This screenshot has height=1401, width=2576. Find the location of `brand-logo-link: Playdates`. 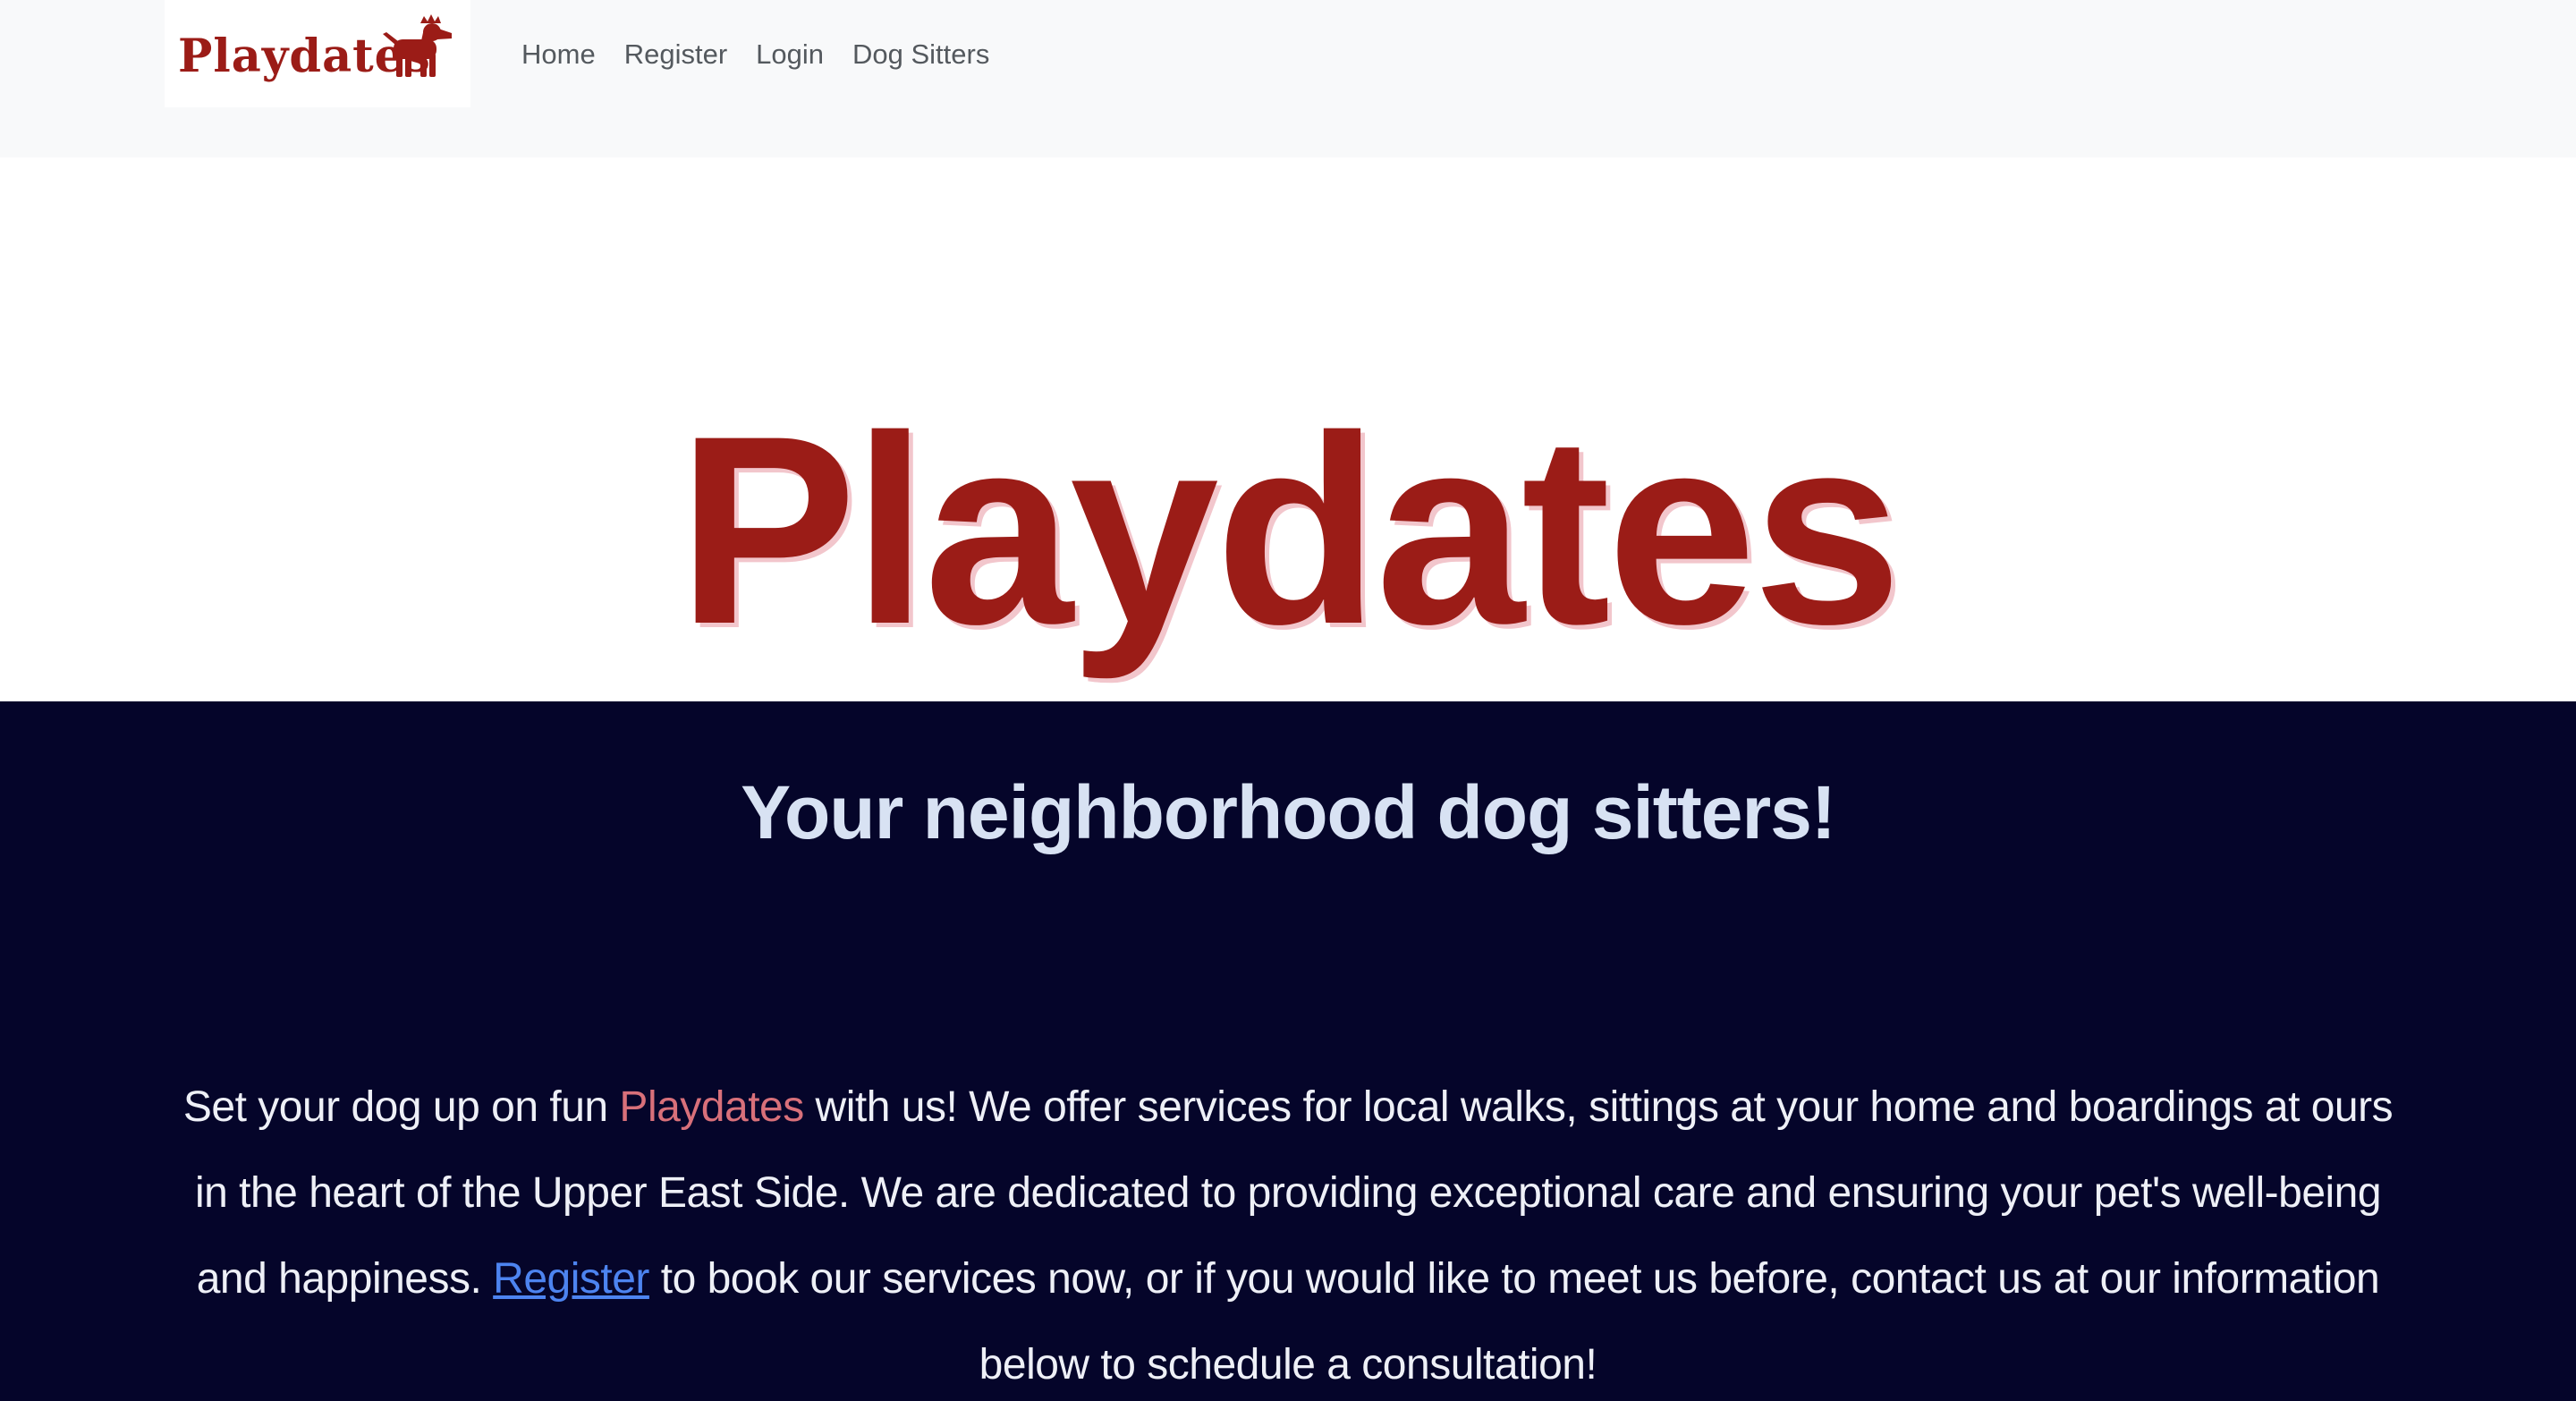

brand-logo-link: Playdates is located at coordinates (317, 53).